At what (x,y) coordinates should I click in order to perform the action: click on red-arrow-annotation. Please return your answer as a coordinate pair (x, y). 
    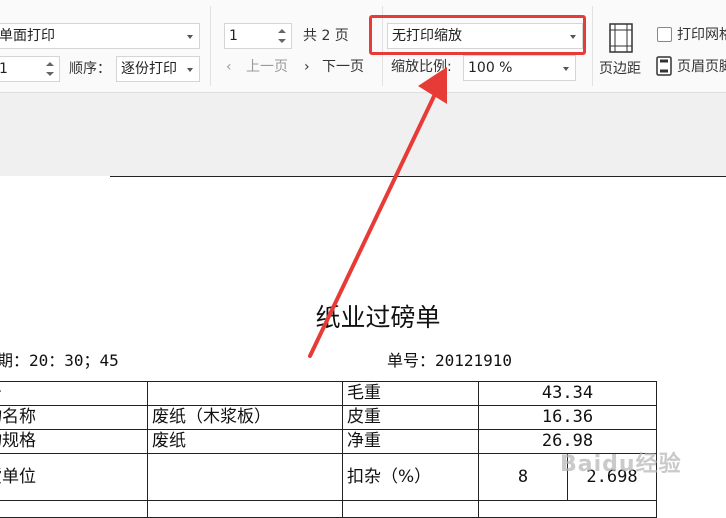
    Looking at the image, I should click on (377, 212).